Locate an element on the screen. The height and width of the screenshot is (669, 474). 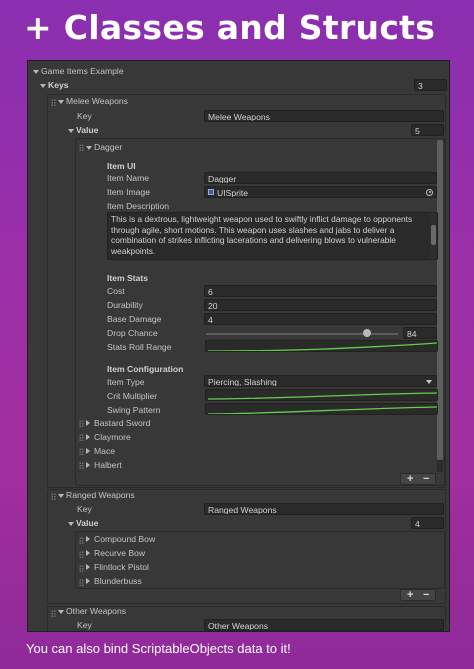
melee-value-label: Value is located at coordinates (87, 130).